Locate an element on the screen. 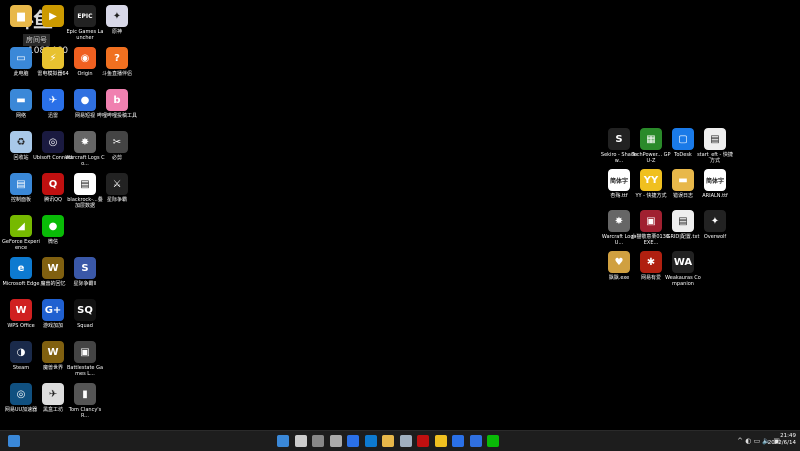 This screenshot has height=451, width=800. app-icon: ♻ is located at coordinates (21, 142).